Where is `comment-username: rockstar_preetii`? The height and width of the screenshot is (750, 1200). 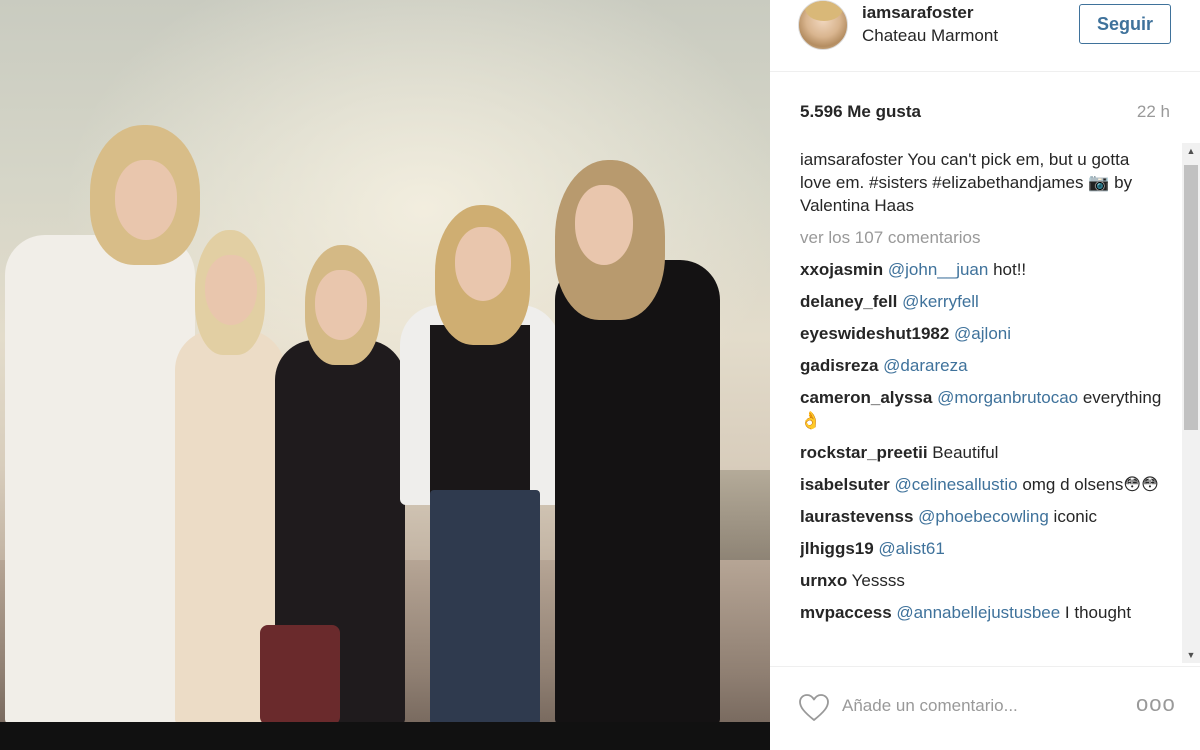
comment-username: rockstar_preetii is located at coordinates (864, 452).